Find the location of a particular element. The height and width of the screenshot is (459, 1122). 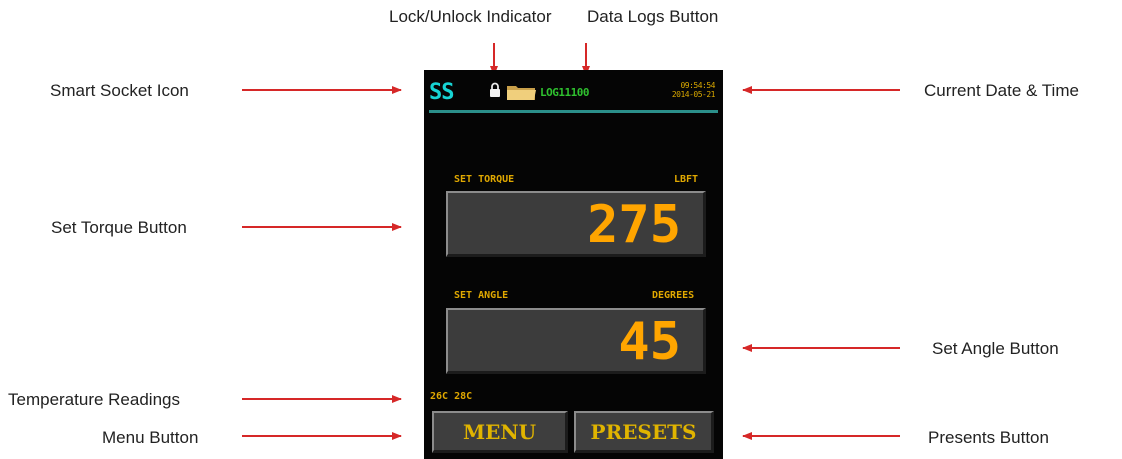

set-torque-button: 275 is located at coordinates (576, 224).